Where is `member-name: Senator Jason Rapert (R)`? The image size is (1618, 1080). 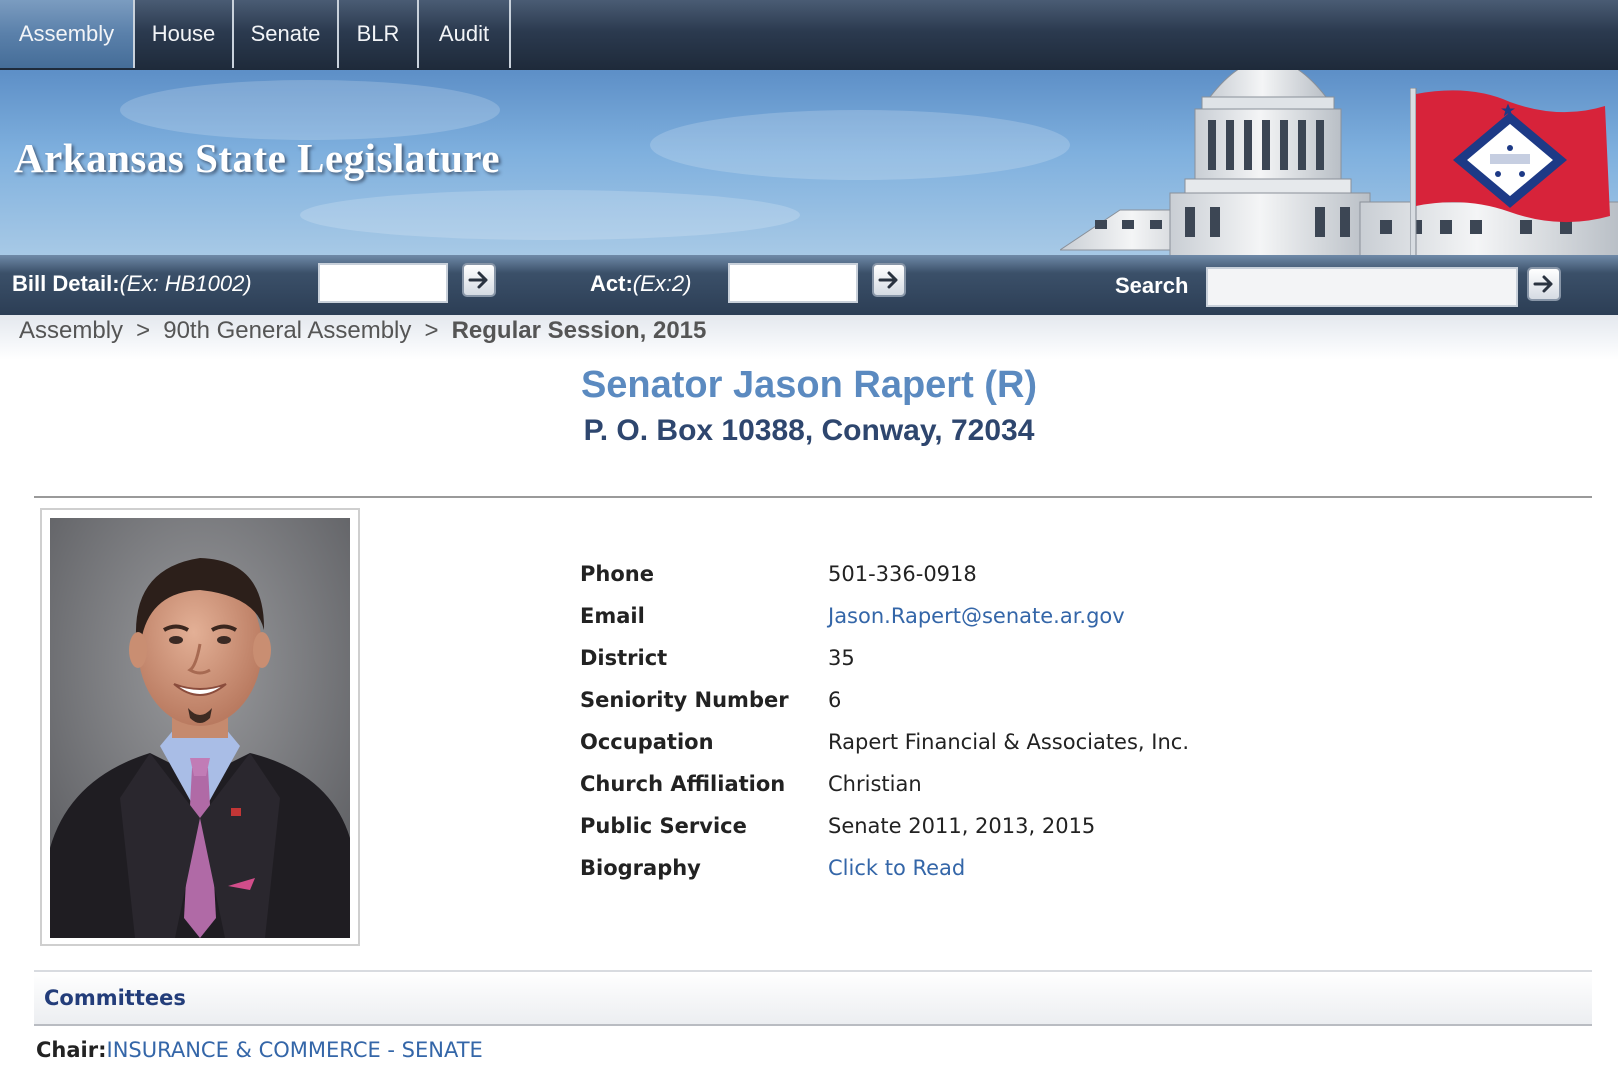 member-name: Senator Jason Rapert (R) is located at coordinates (809, 385).